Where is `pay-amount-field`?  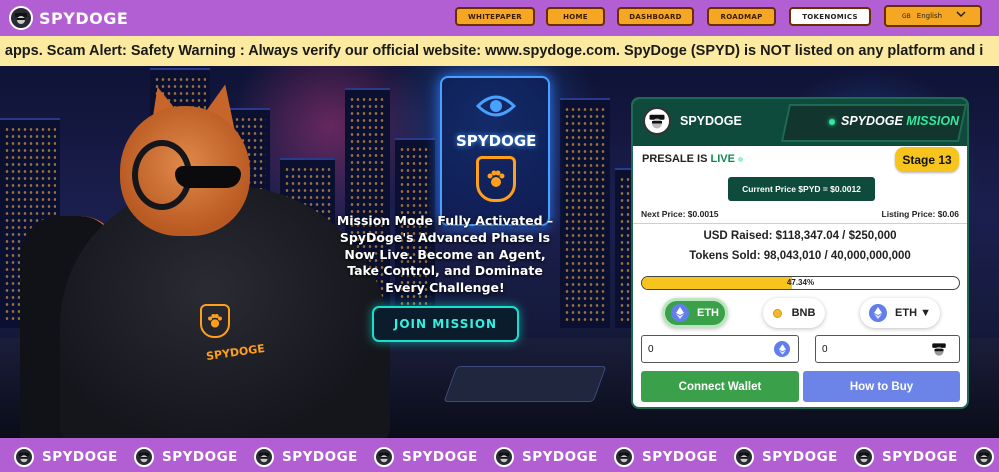 pay-amount-field is located at coordinates (720, 349).